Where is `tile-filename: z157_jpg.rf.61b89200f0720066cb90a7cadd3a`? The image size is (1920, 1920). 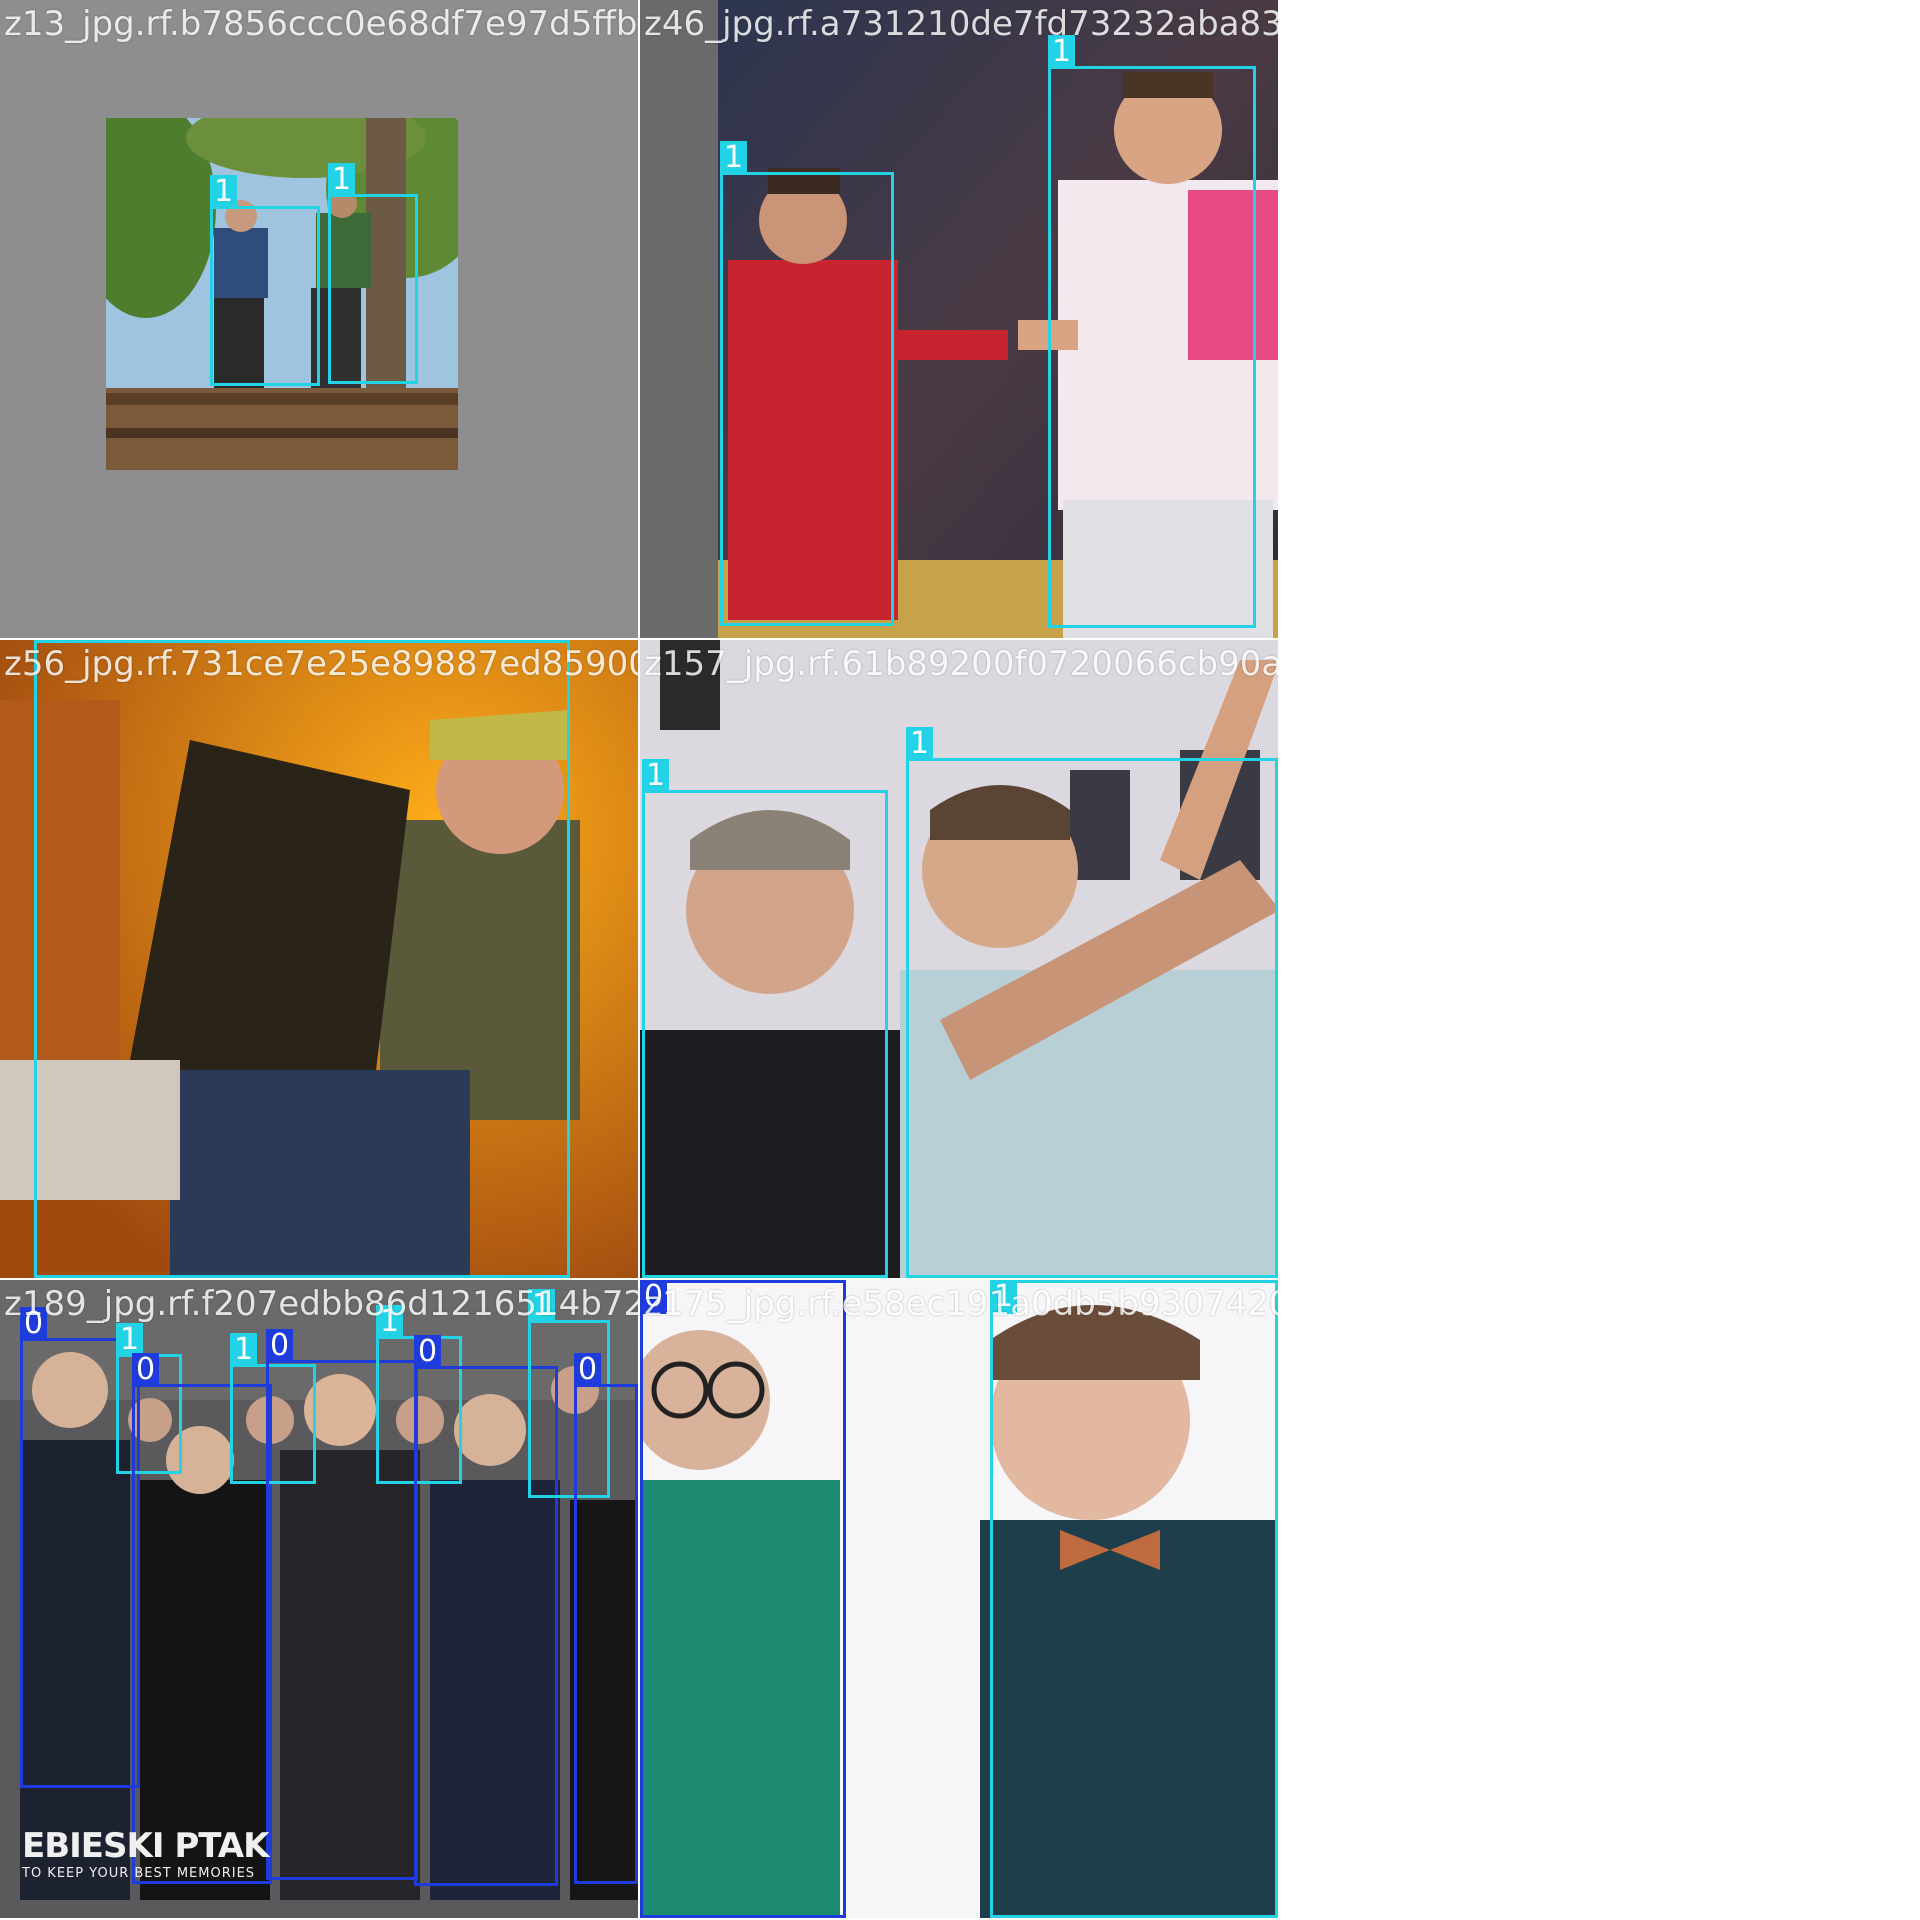 tile-filename: z157_jpg.rf.61b89200f0720066cb90a7cadd3a is located at coordinates (961, 664).